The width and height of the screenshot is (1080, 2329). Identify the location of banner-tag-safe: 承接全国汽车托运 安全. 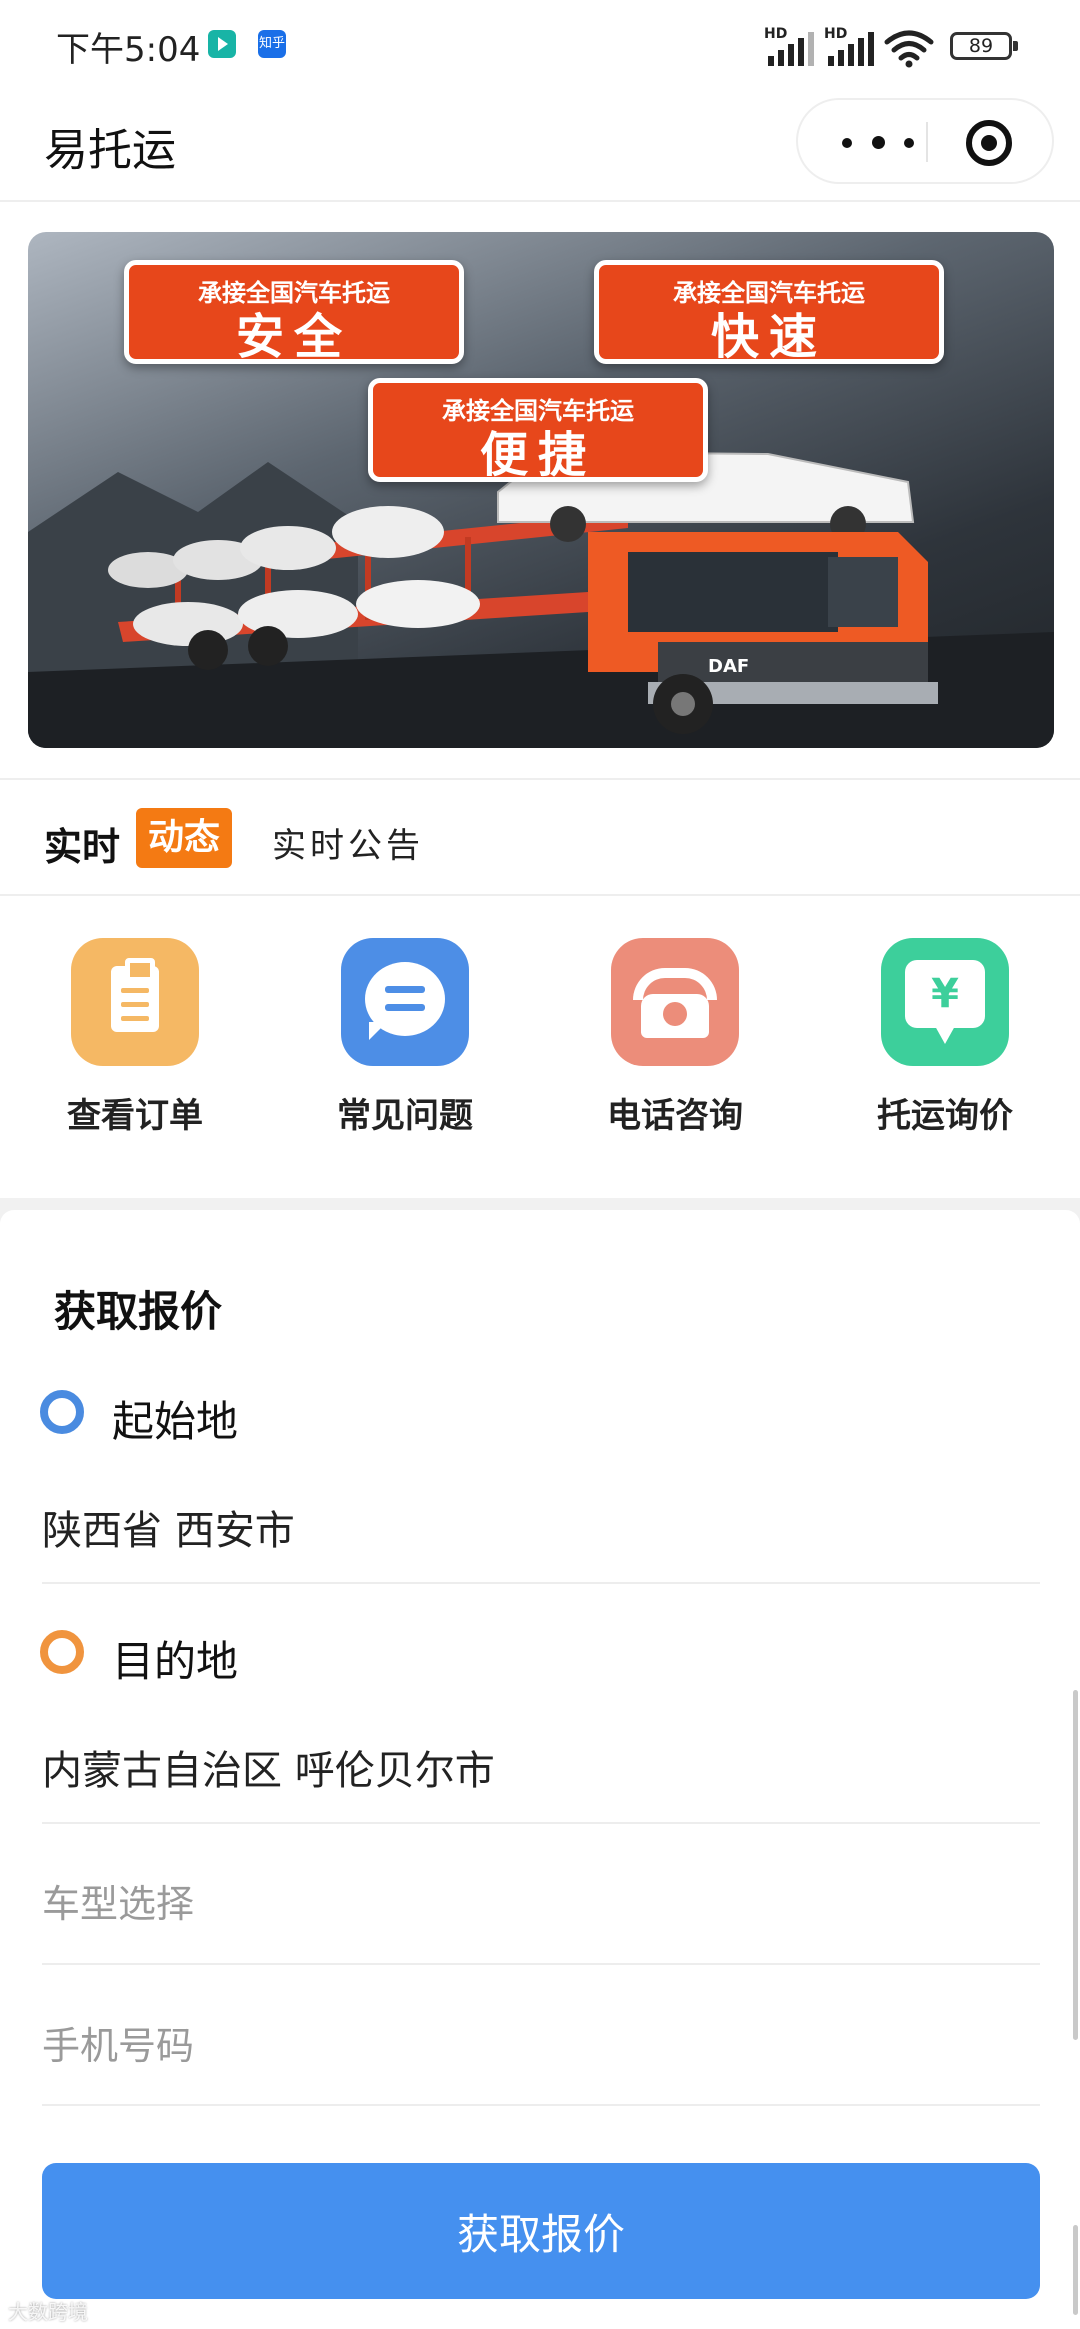
(294, 312).